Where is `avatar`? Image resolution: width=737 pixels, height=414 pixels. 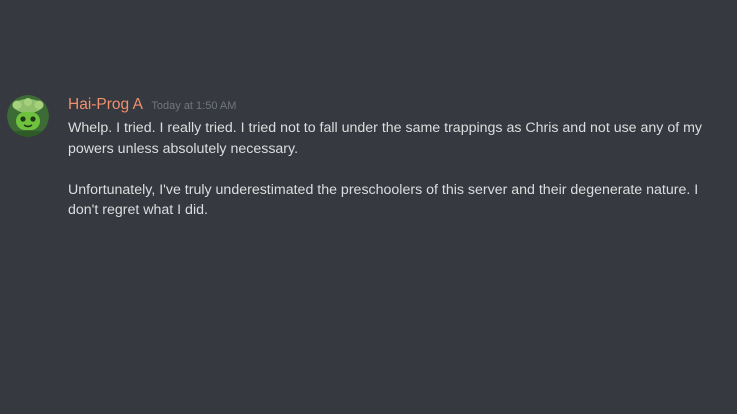 avatar is located at coordinates (28, 116).